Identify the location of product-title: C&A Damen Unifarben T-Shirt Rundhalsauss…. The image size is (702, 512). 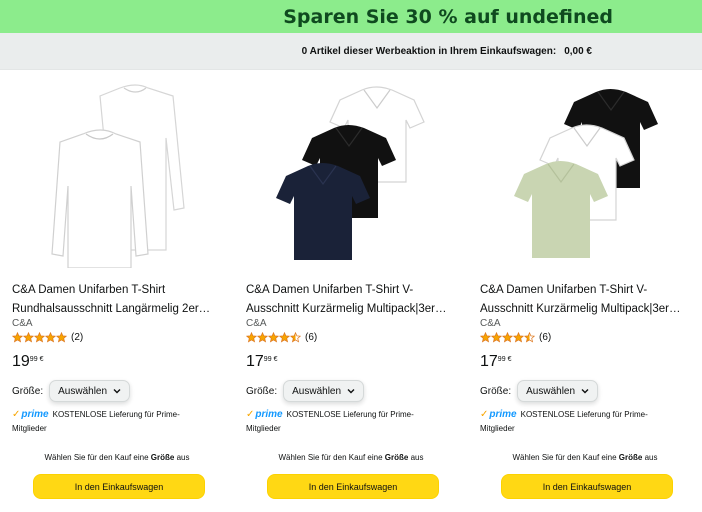
(114, 300).